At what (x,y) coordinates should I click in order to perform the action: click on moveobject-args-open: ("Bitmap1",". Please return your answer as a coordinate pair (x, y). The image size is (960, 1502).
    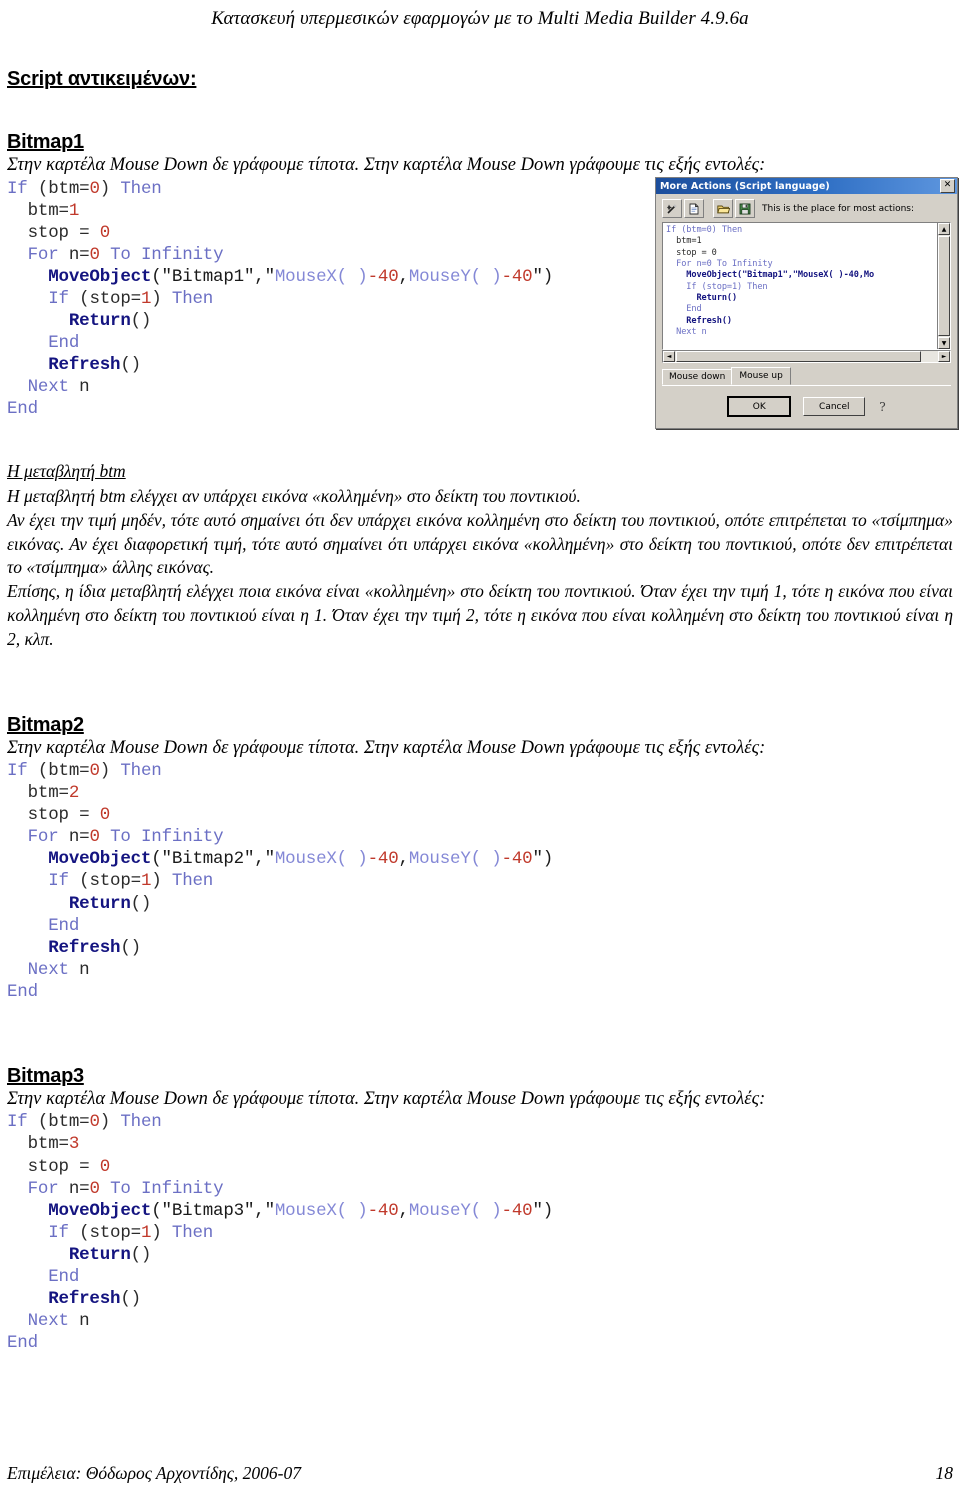
    Looking at the image, I should click on (213, 276).